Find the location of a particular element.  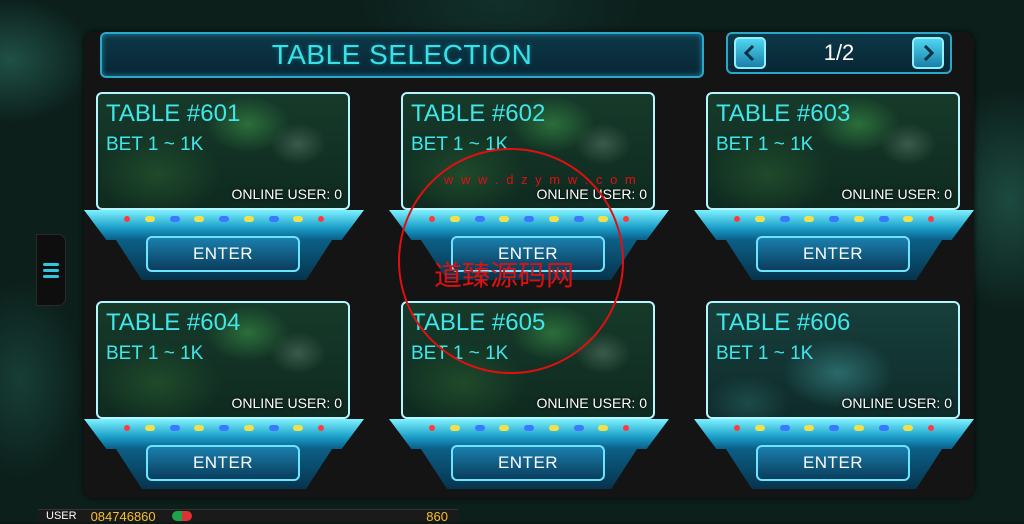

title-bar: TABLE SELECTION is located at coordinates (402, 55).